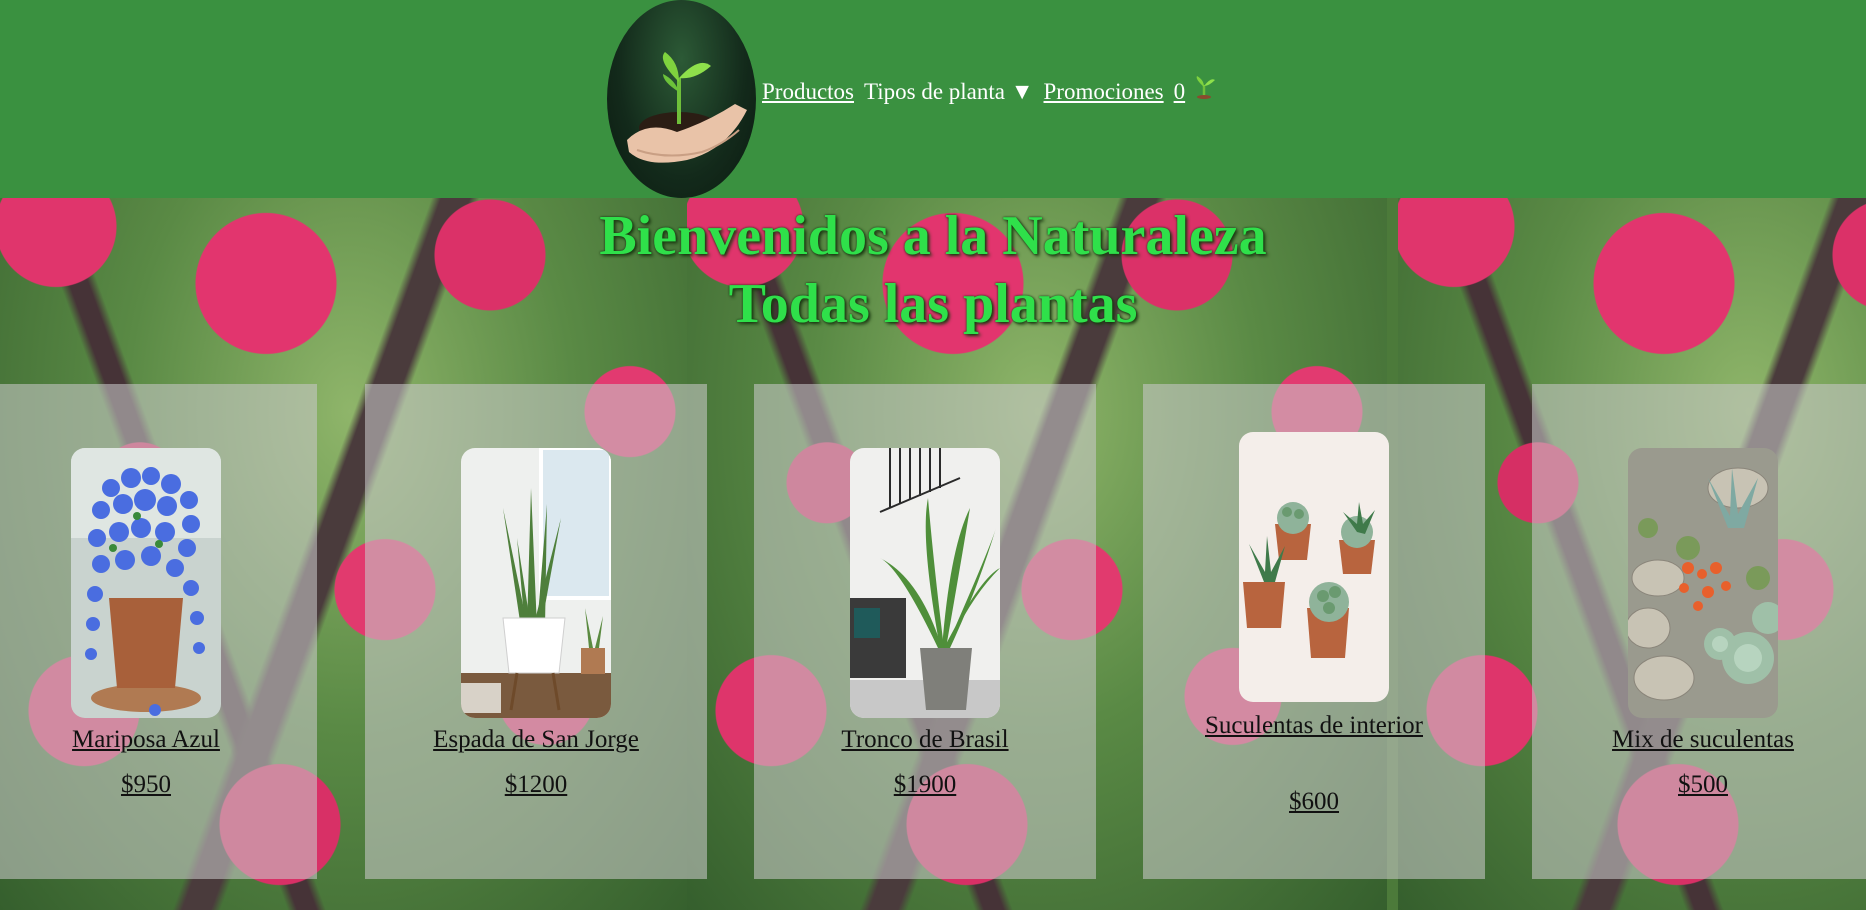  What do you see at coordinates (933, 236) in the screenshot?
I see `page-title: Bienvenidos a la Naturaleza` at bounding box center [933, 236].